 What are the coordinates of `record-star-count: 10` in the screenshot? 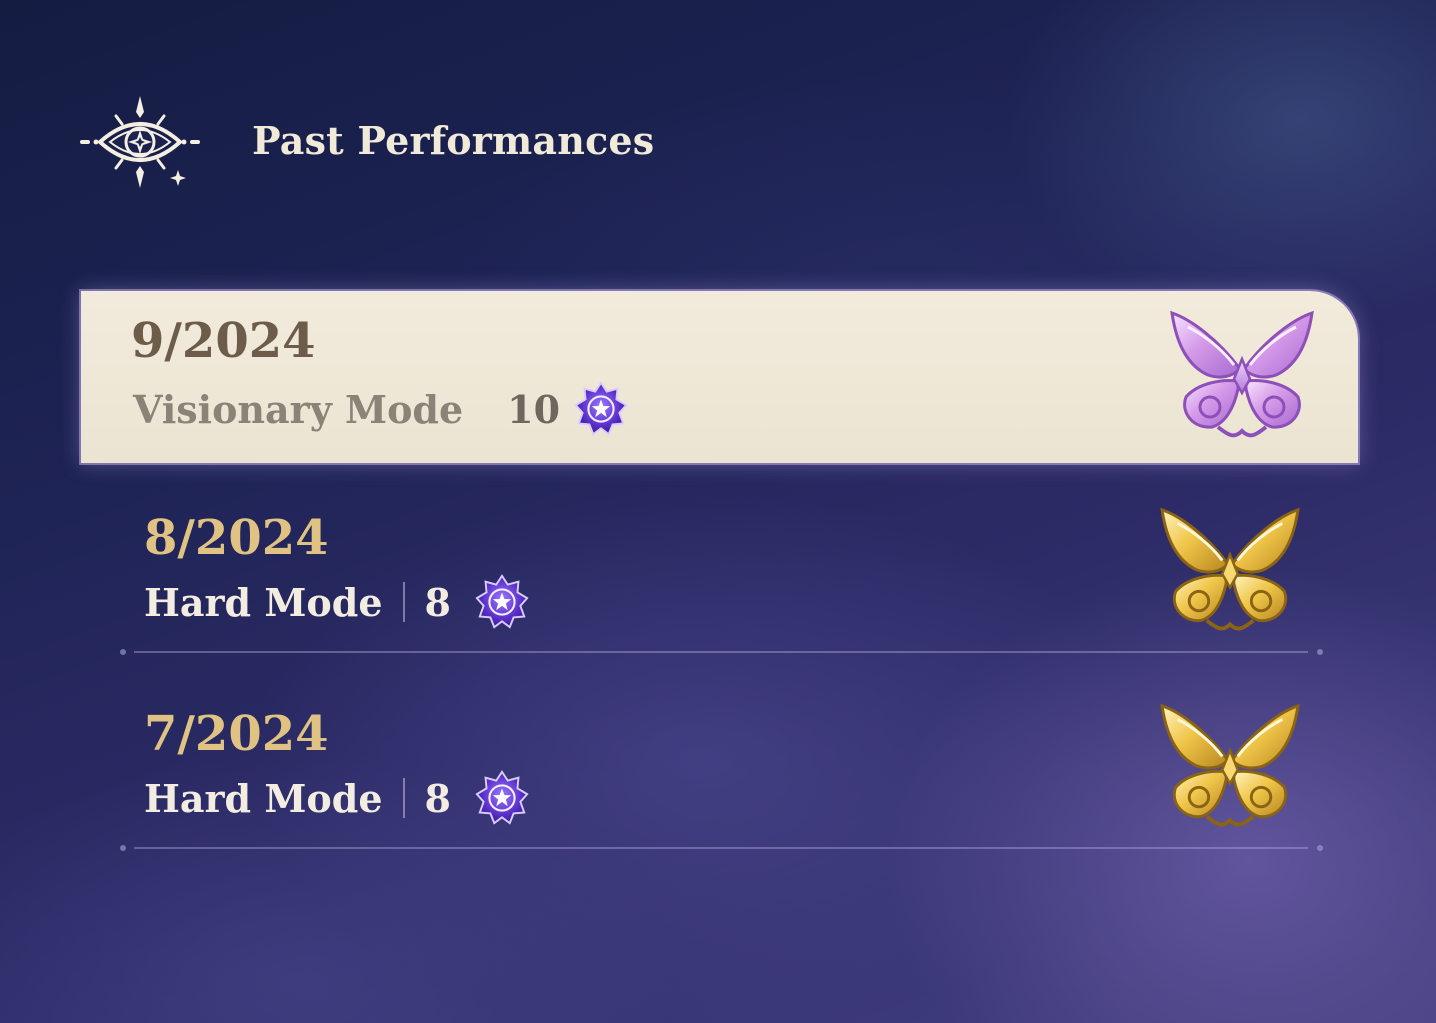 It's located at (534, 409).